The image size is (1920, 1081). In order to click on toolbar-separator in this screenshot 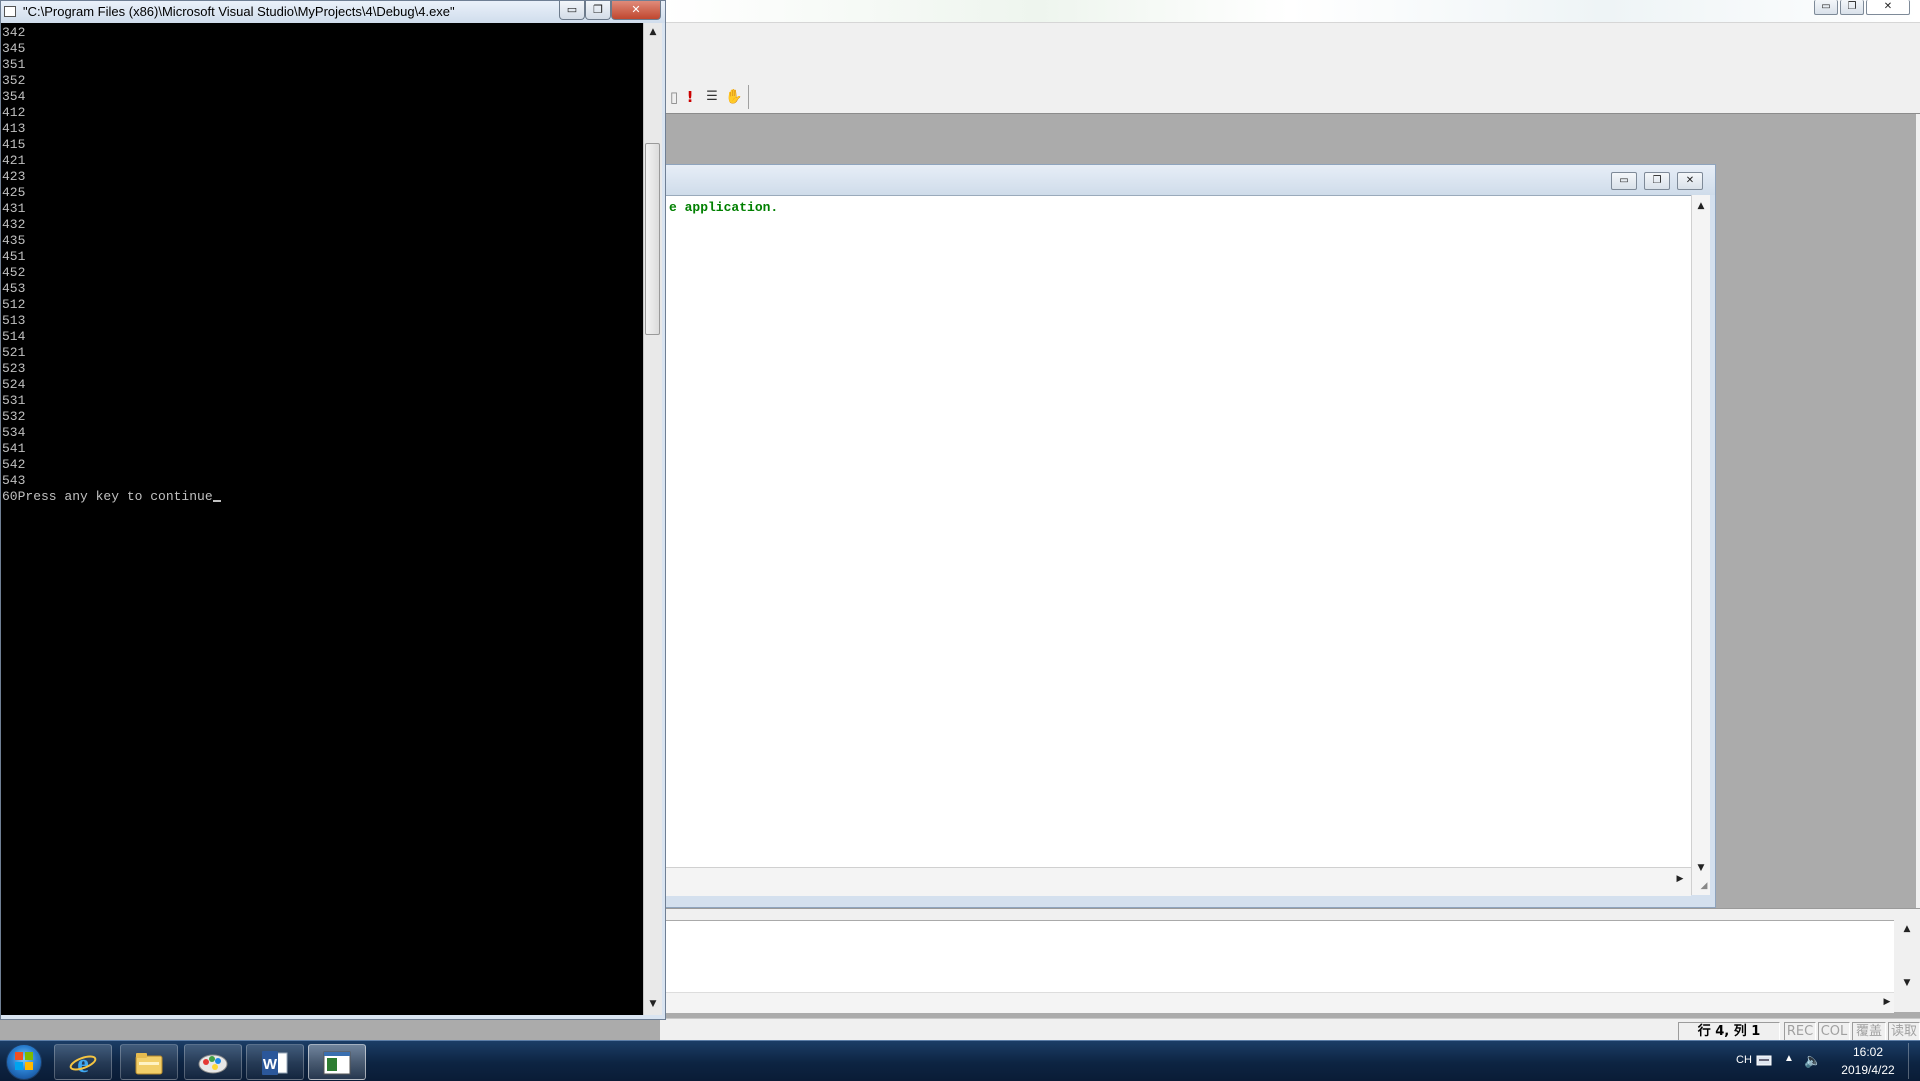, I will do `click(748, 97)`.